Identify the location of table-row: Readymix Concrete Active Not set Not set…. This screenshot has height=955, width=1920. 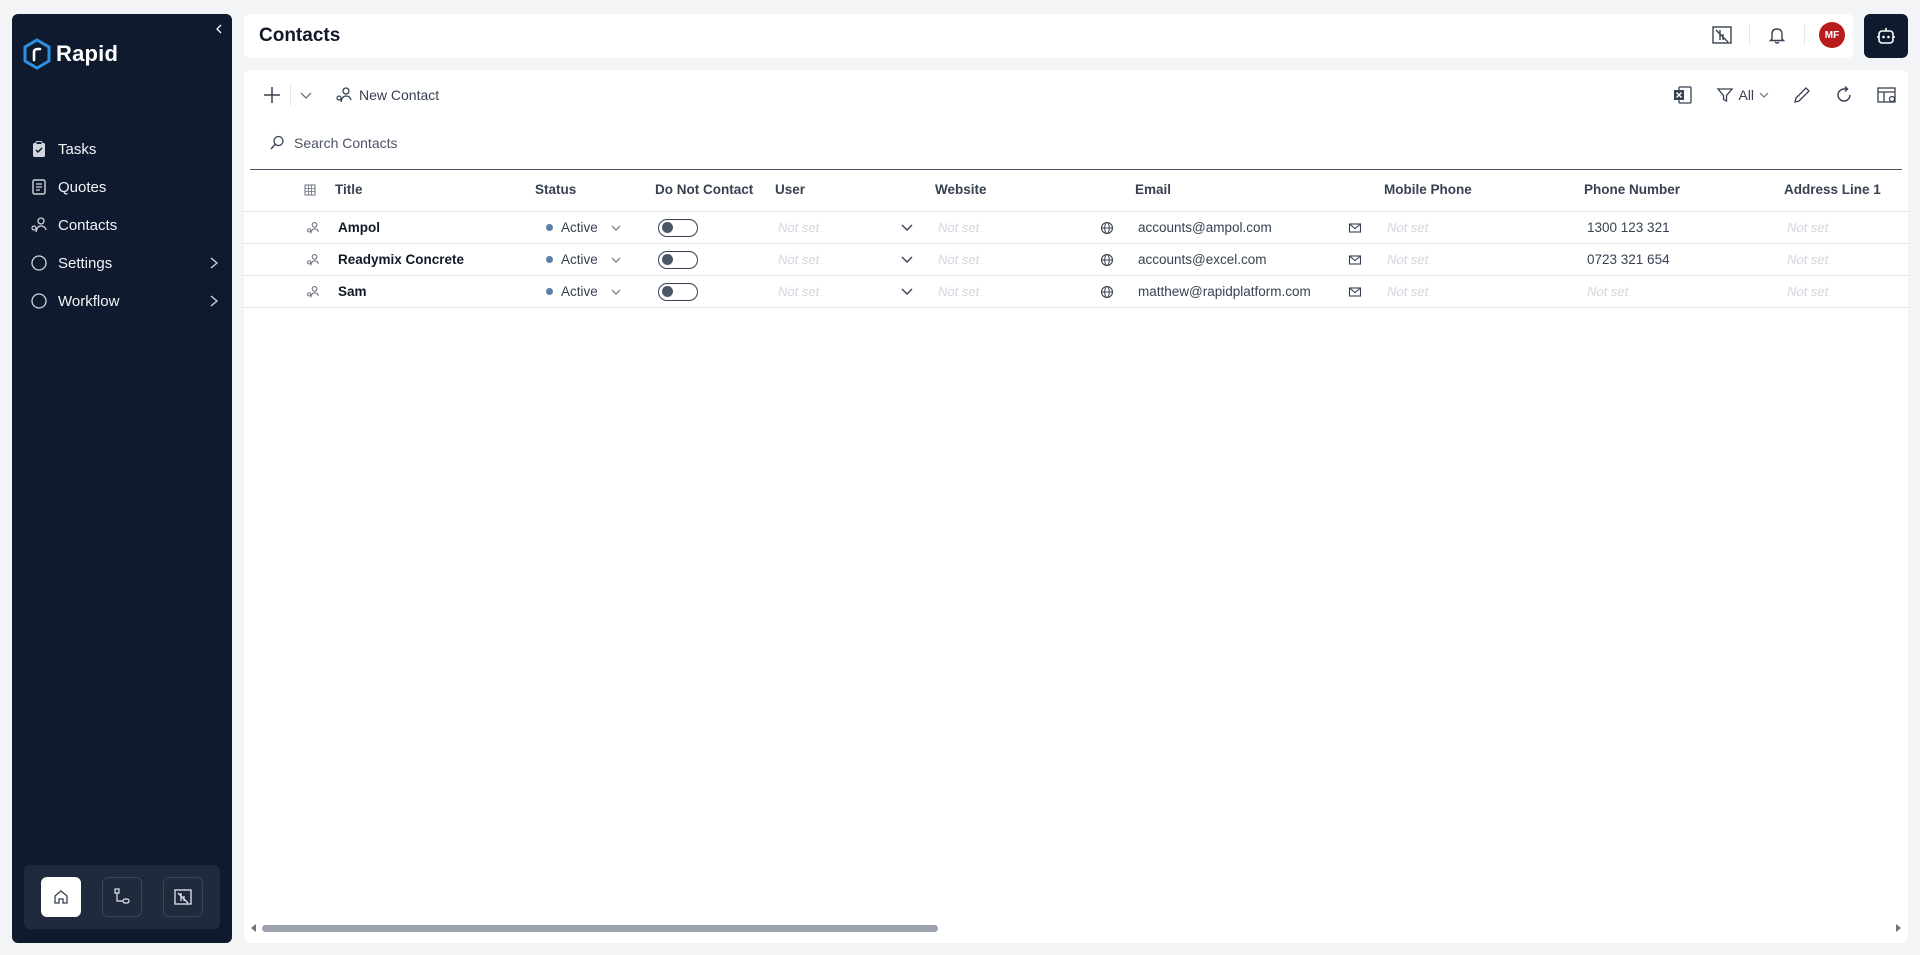
(1076, 260).